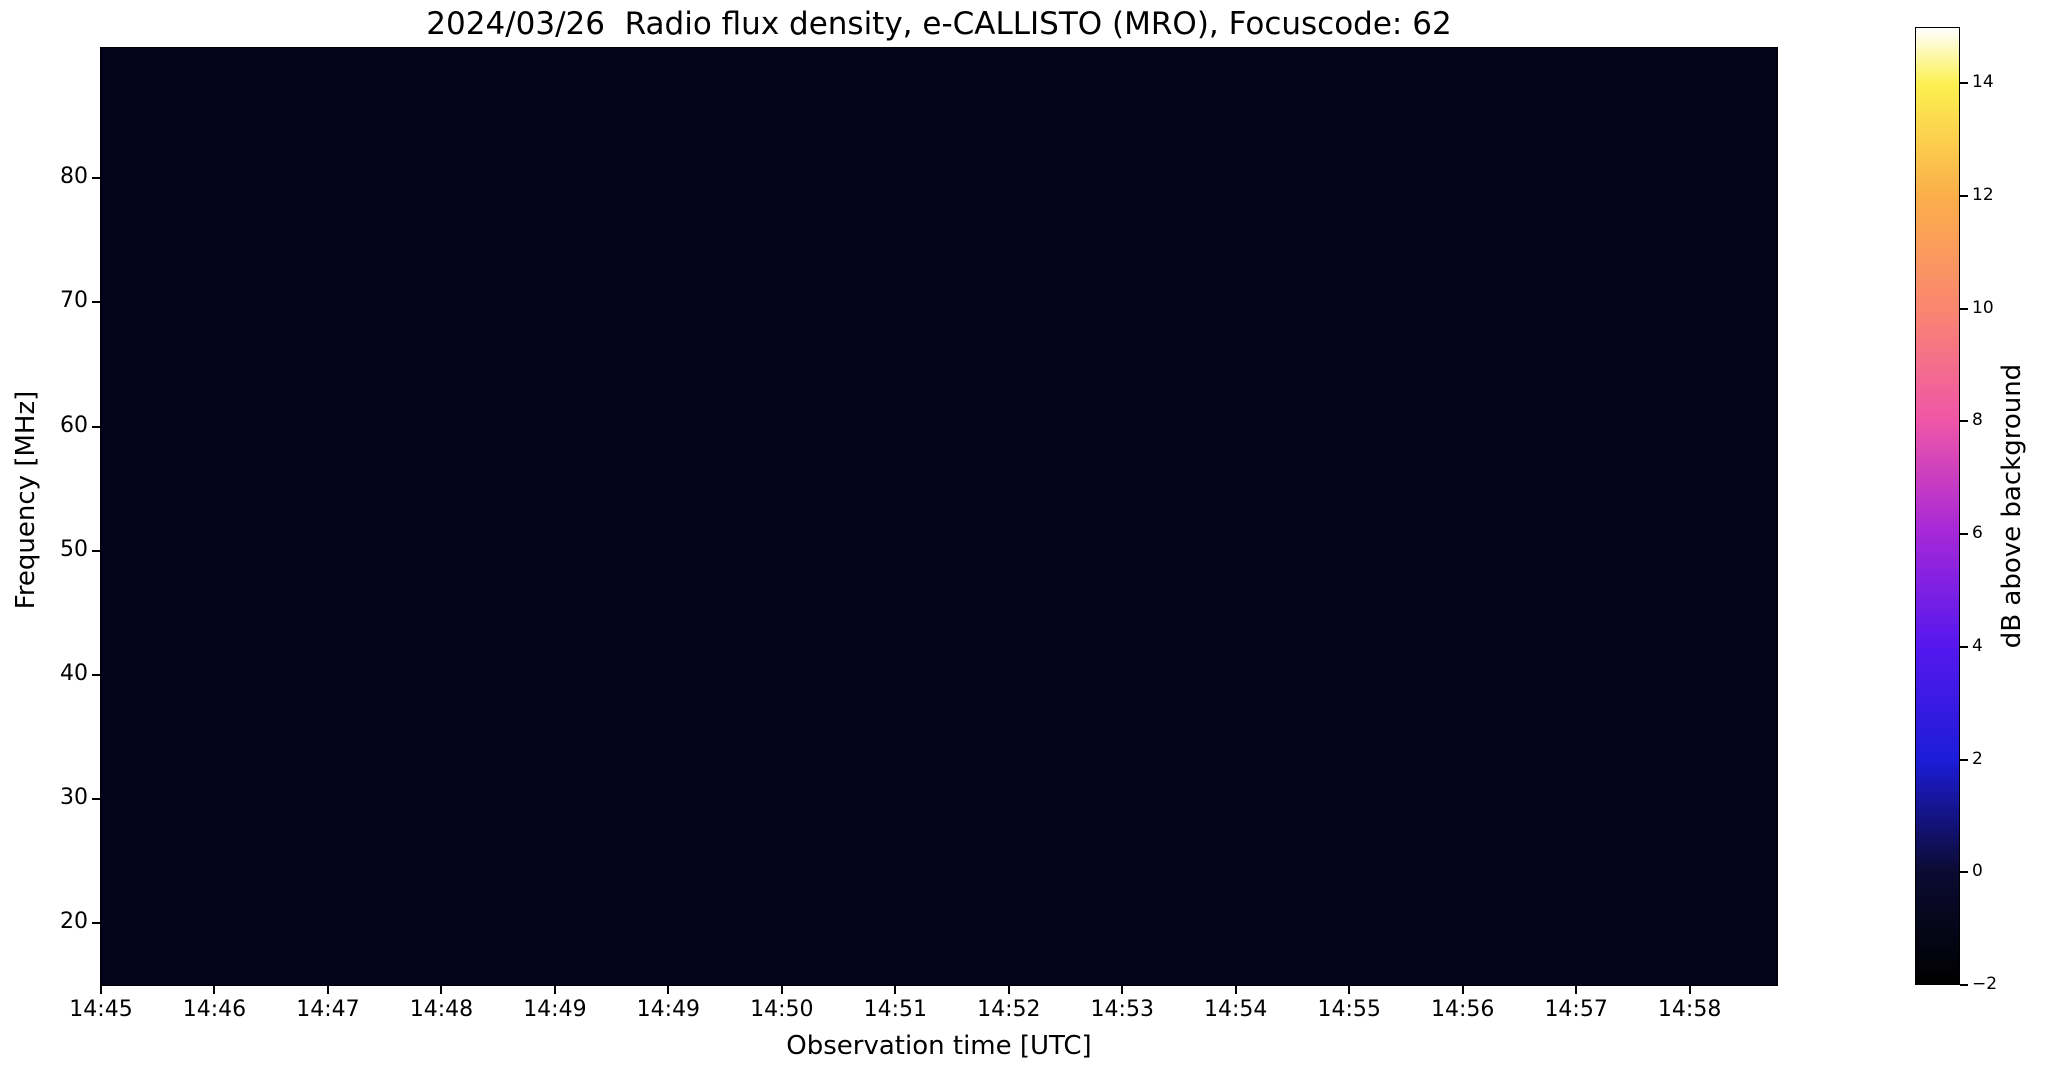  What do you see at coordinates (895, 1009) in the screenshot?
I see `x-tick-label: 14:51` at bounding box center [895, 1009].